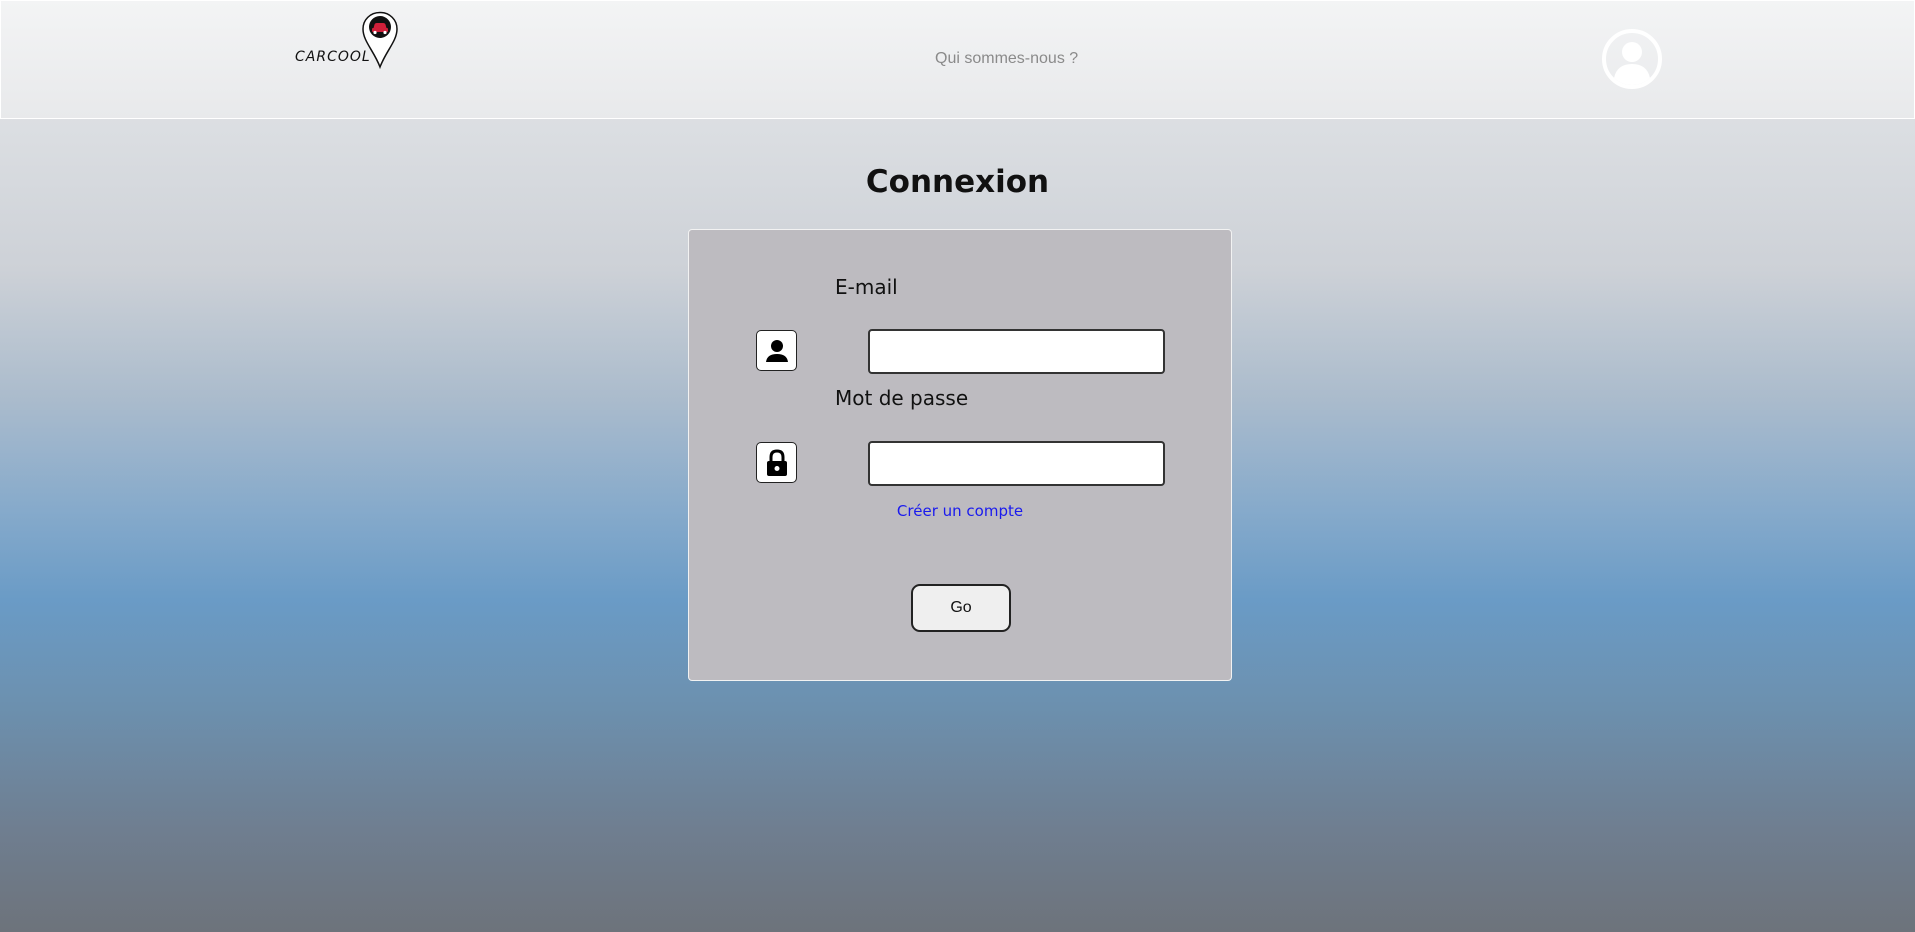 Image resolution: width=1915 pixels, height=932 pixels. Describe the element at coordinates (1016, 463) in the screenshot. I see `password-field` at that location.